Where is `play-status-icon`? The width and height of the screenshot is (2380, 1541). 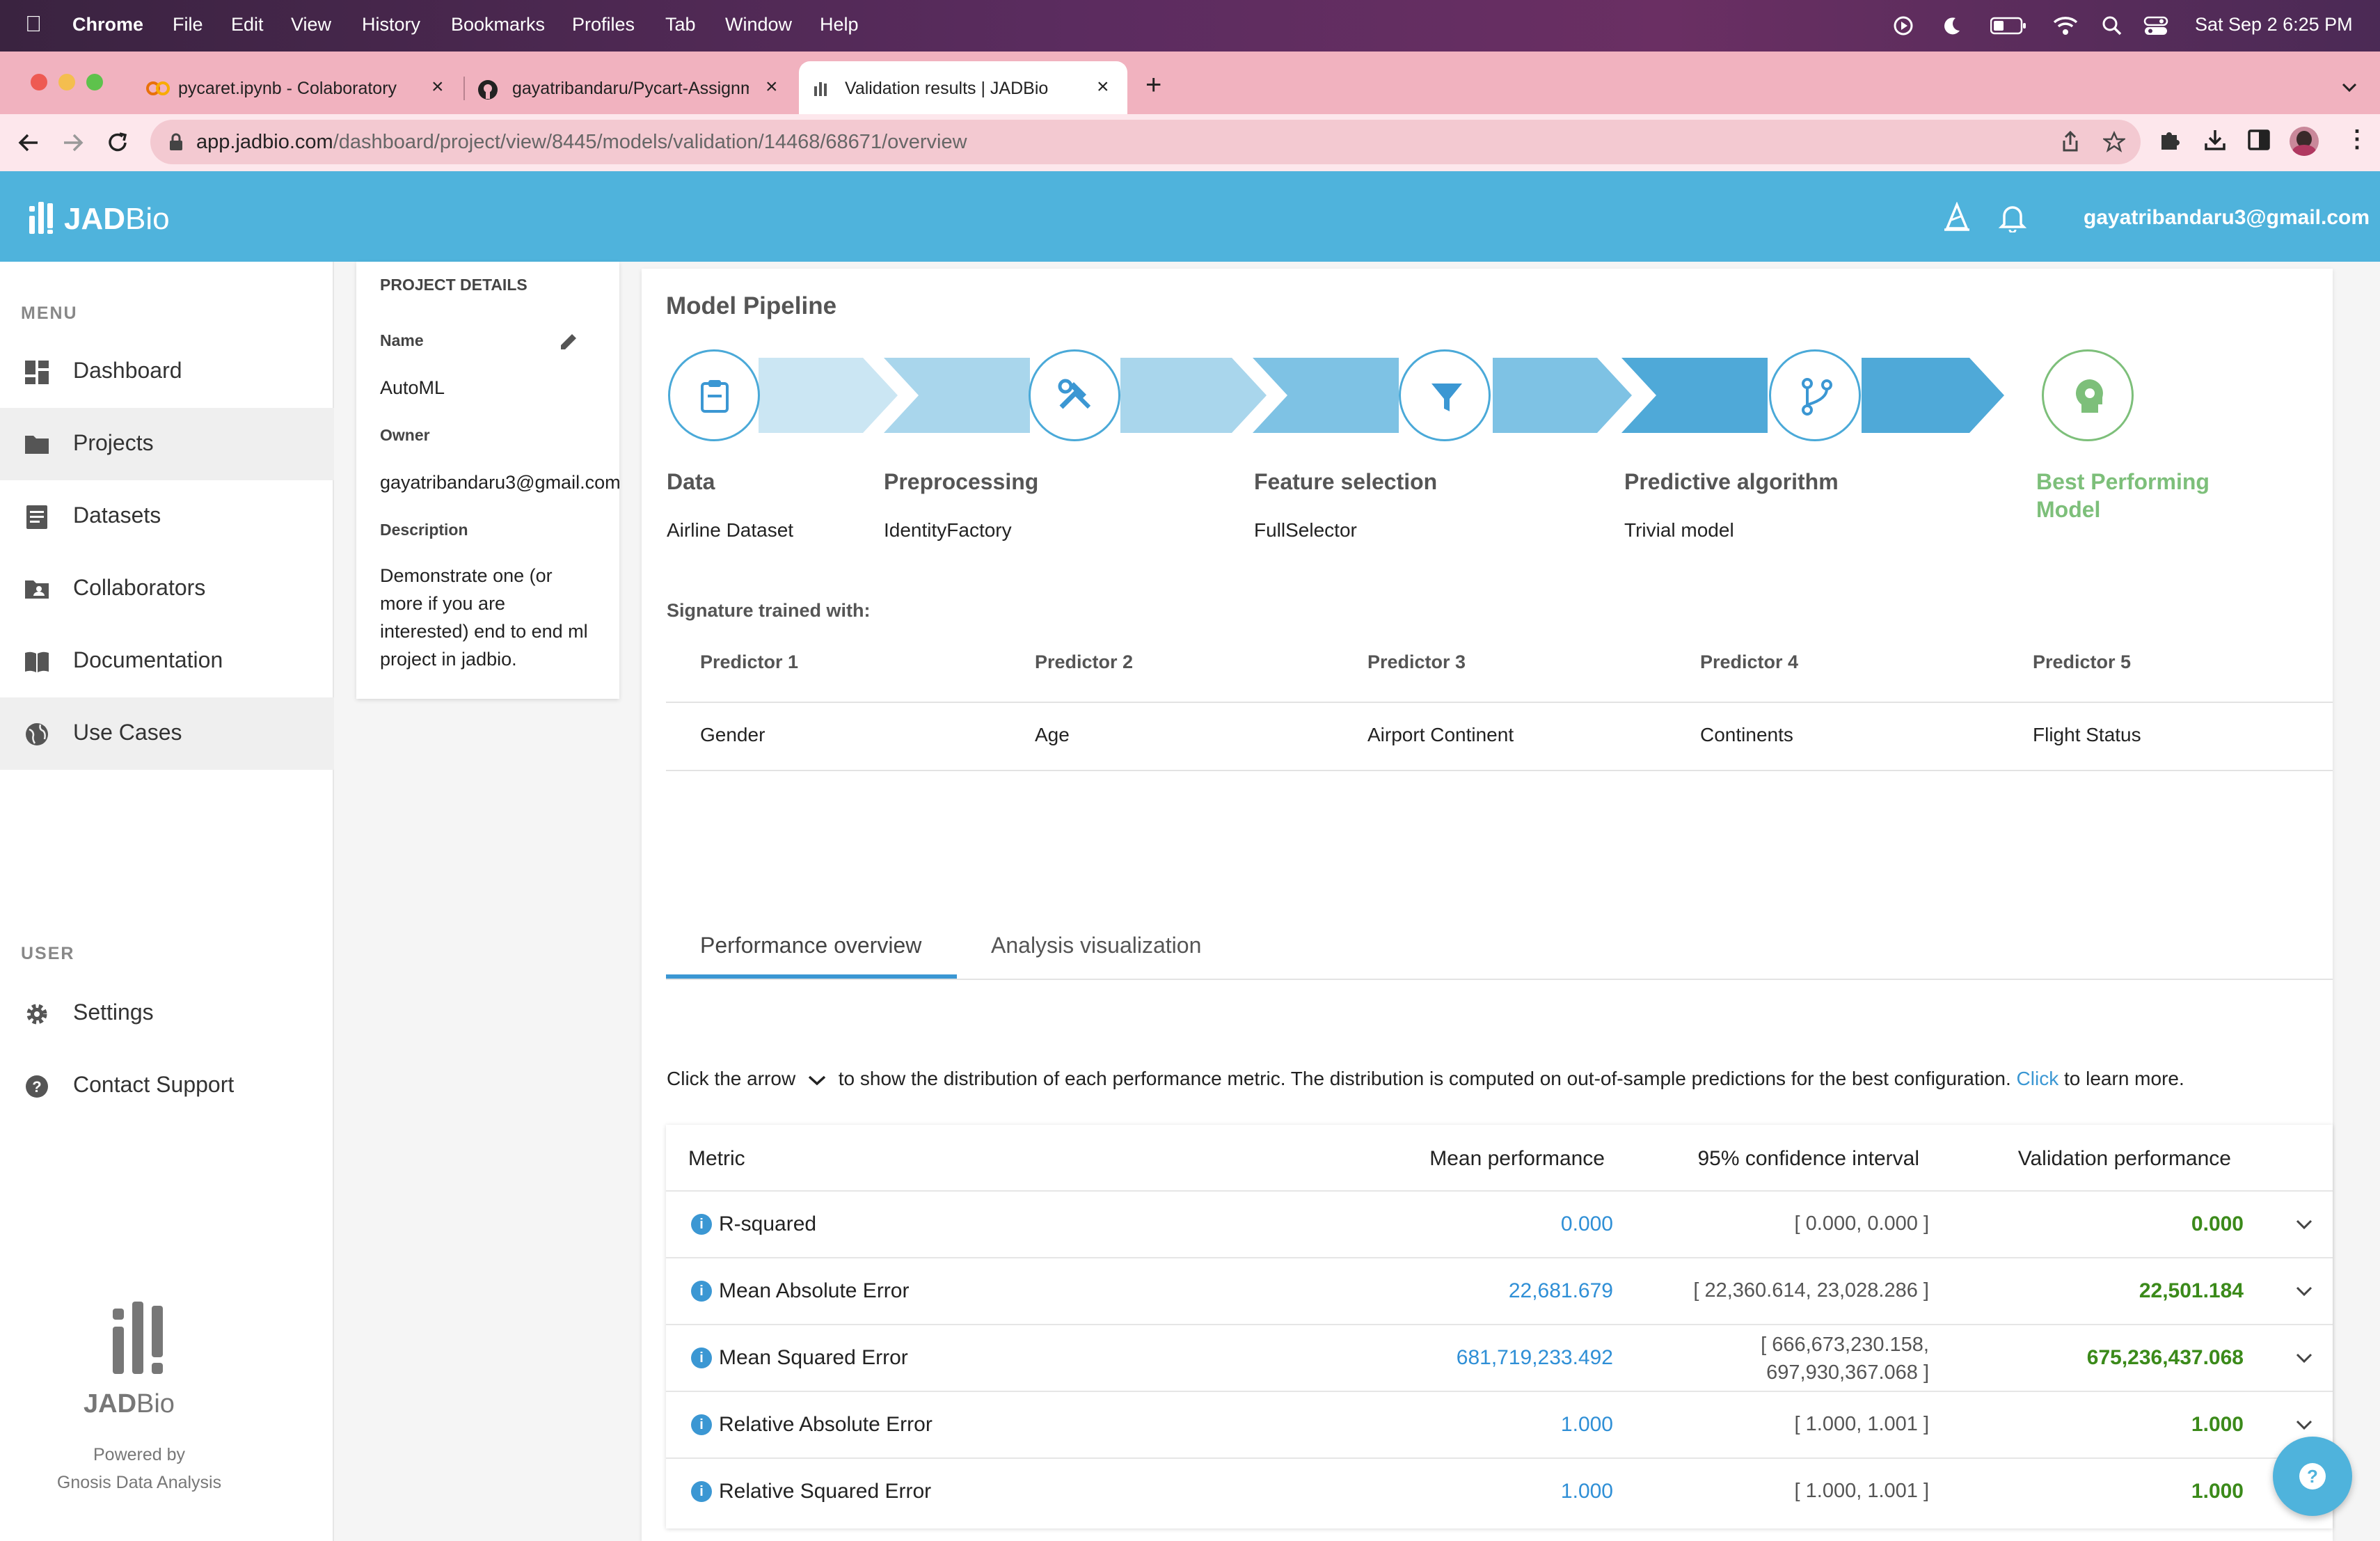
play-status-icon is located at coordinates (1903, 25).